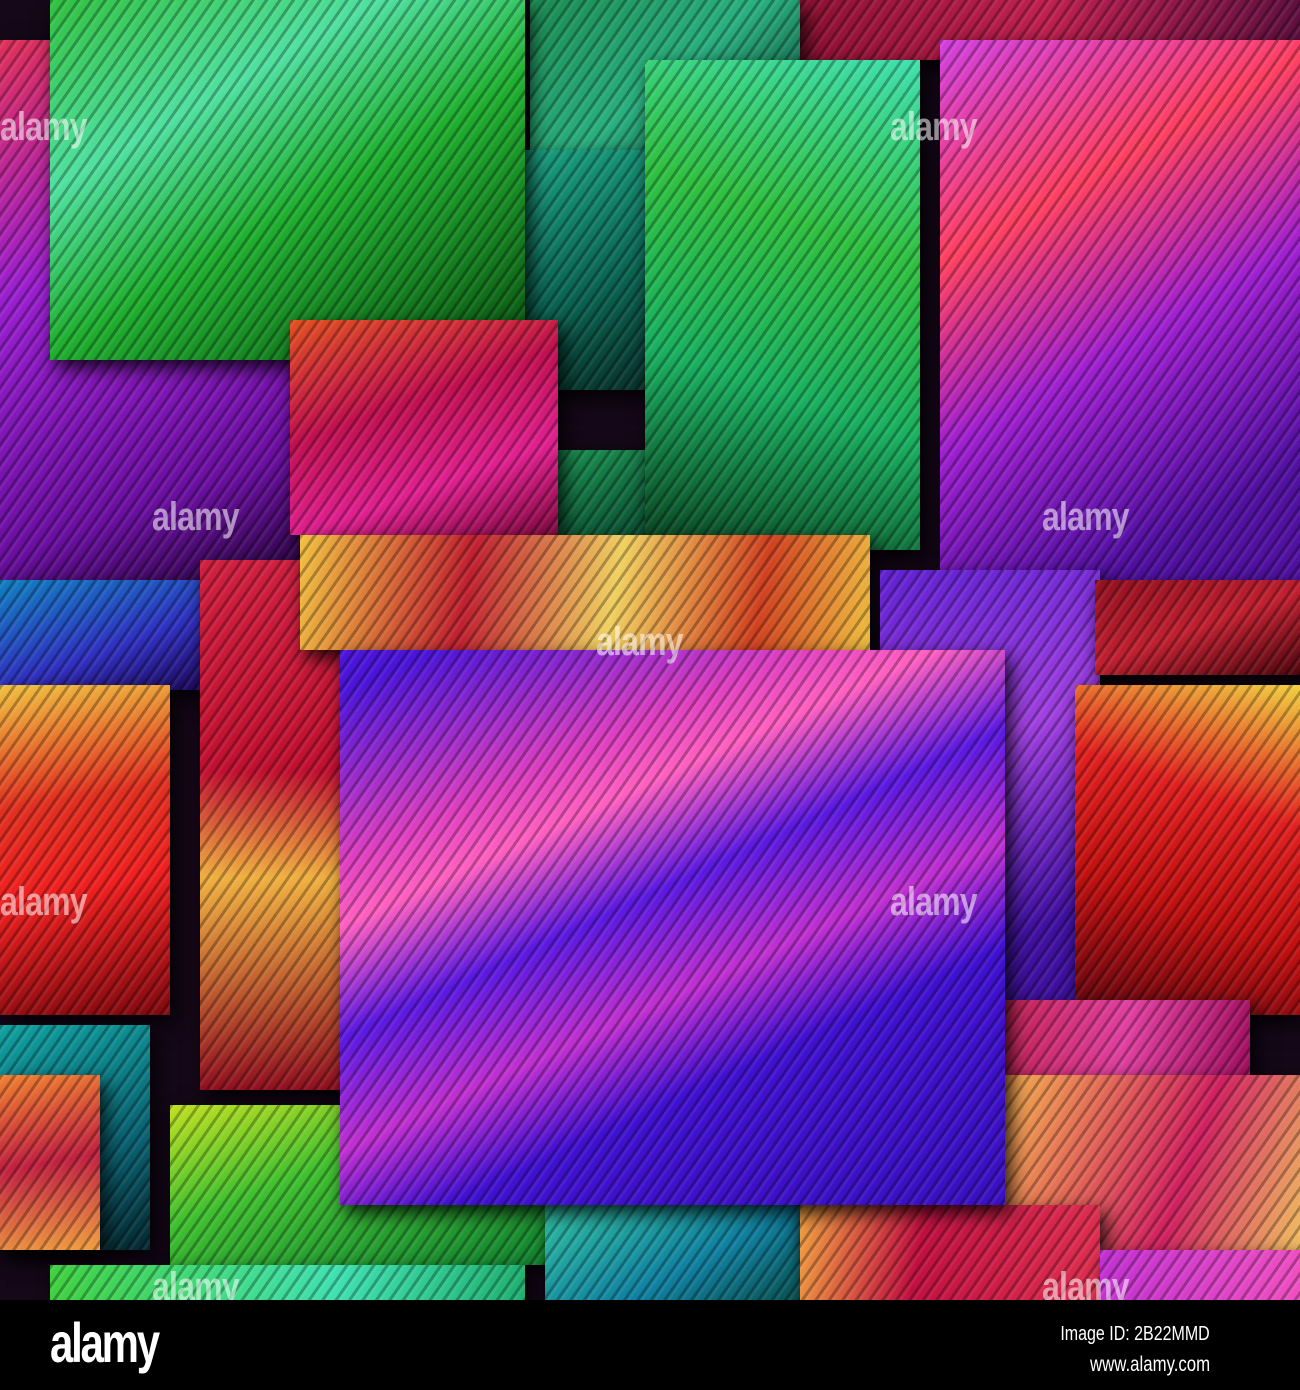  Describe the element at coordinates (1187, 850) in the screenshot. I see `tile-red-gold-right` at that location.